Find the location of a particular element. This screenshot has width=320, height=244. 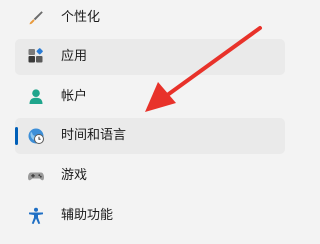

gamepad-icon is located at coordinates (36, 176).